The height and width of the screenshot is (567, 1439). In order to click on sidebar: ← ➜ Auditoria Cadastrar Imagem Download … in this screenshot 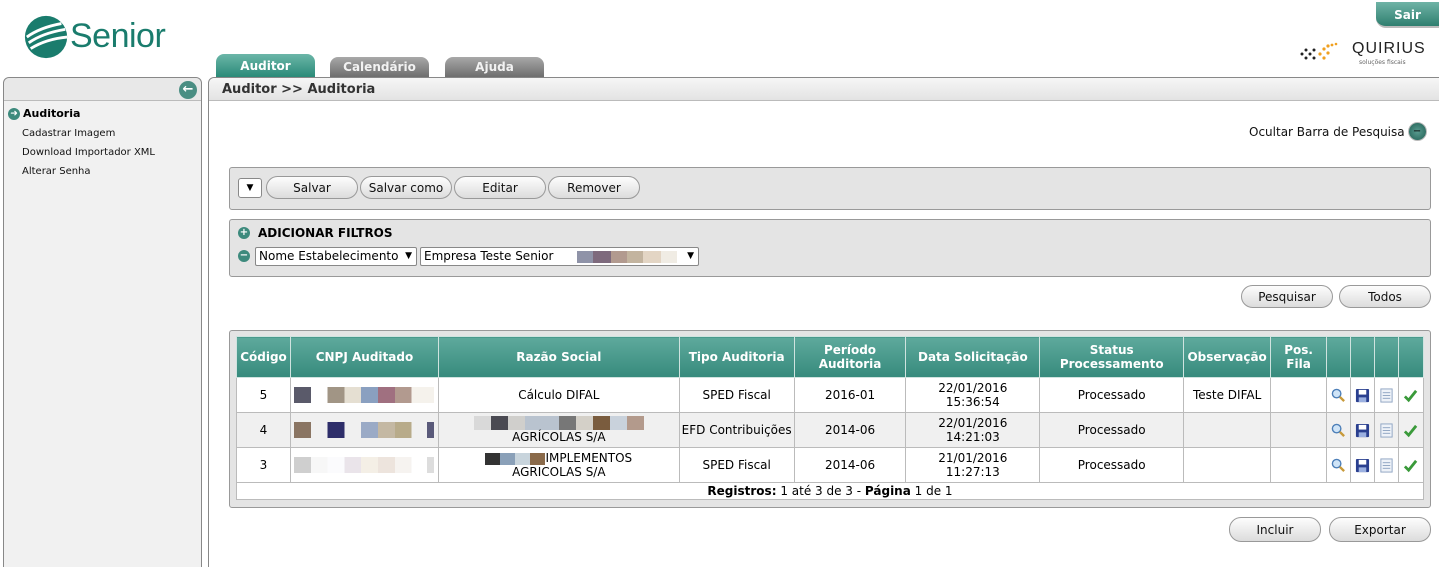, I will do `click(102, 322)`.